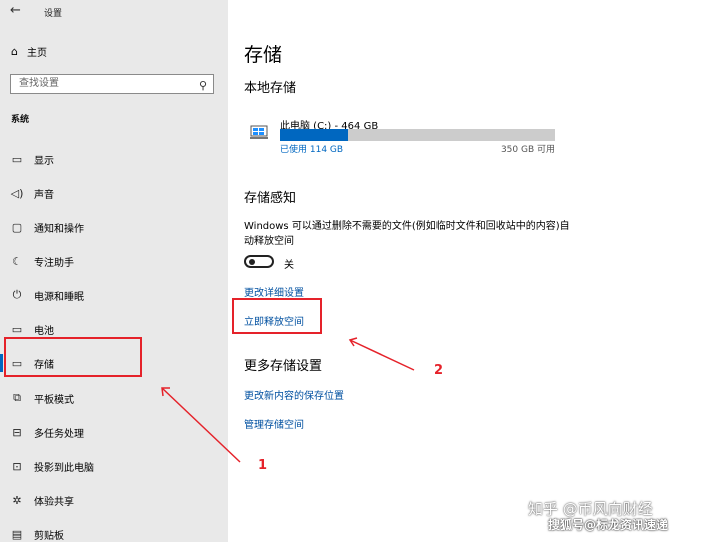  What do you see at coordinates (201, 425) in the screenshot?
I see `arrow-1-line` at bounding box center [201, 425].